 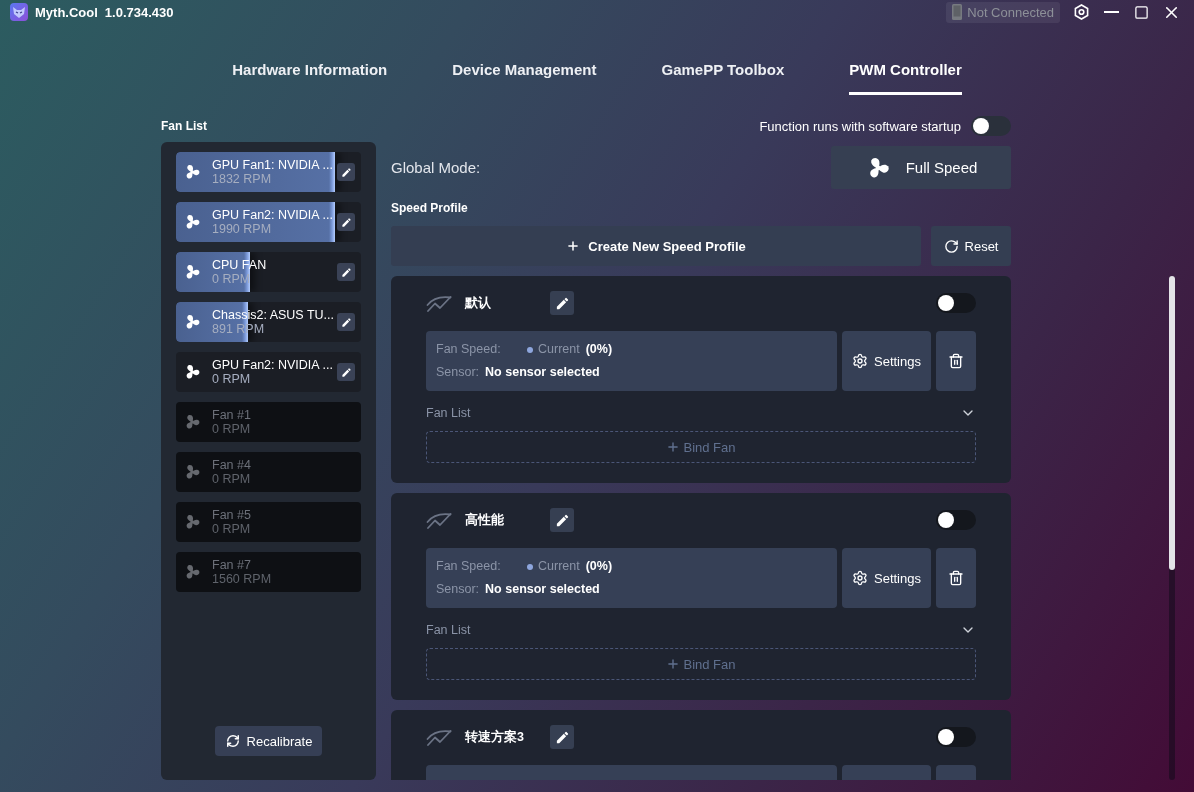 I want to click on nav-tab: GamePP Toolbox, so click(x=723, y=77).